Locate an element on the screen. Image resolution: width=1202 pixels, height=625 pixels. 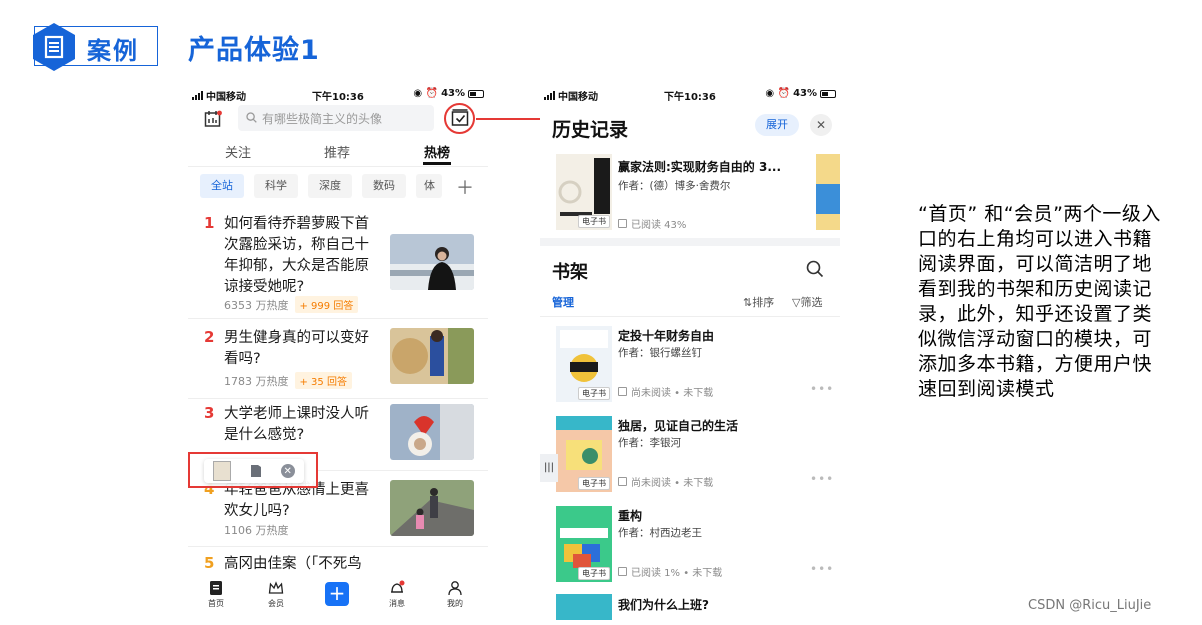
close-button: ✕ is located at coordinates (821, 125).